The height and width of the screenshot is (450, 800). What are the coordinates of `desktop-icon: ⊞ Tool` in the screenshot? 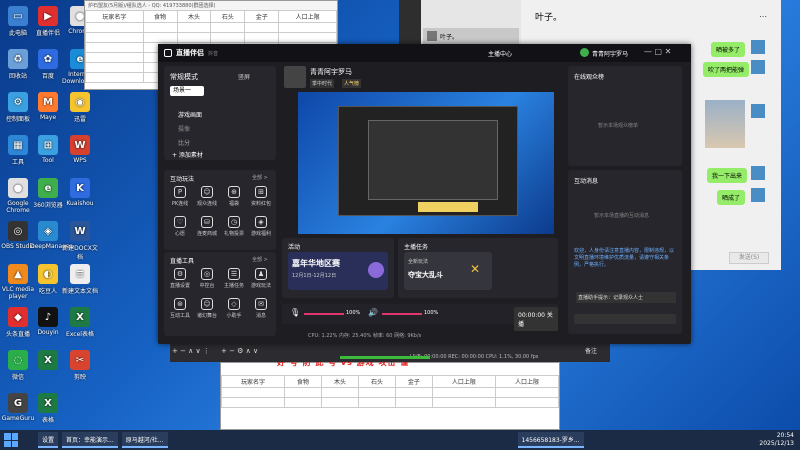 It's located at (48, 149).